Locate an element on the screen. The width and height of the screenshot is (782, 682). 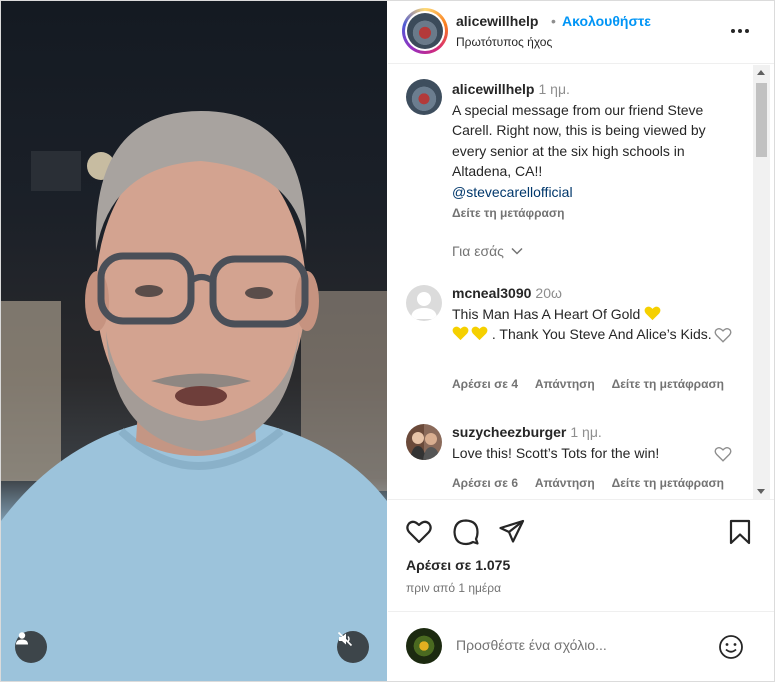
follow-button: Ακολουθήστε is located at coordinates (606, 21).